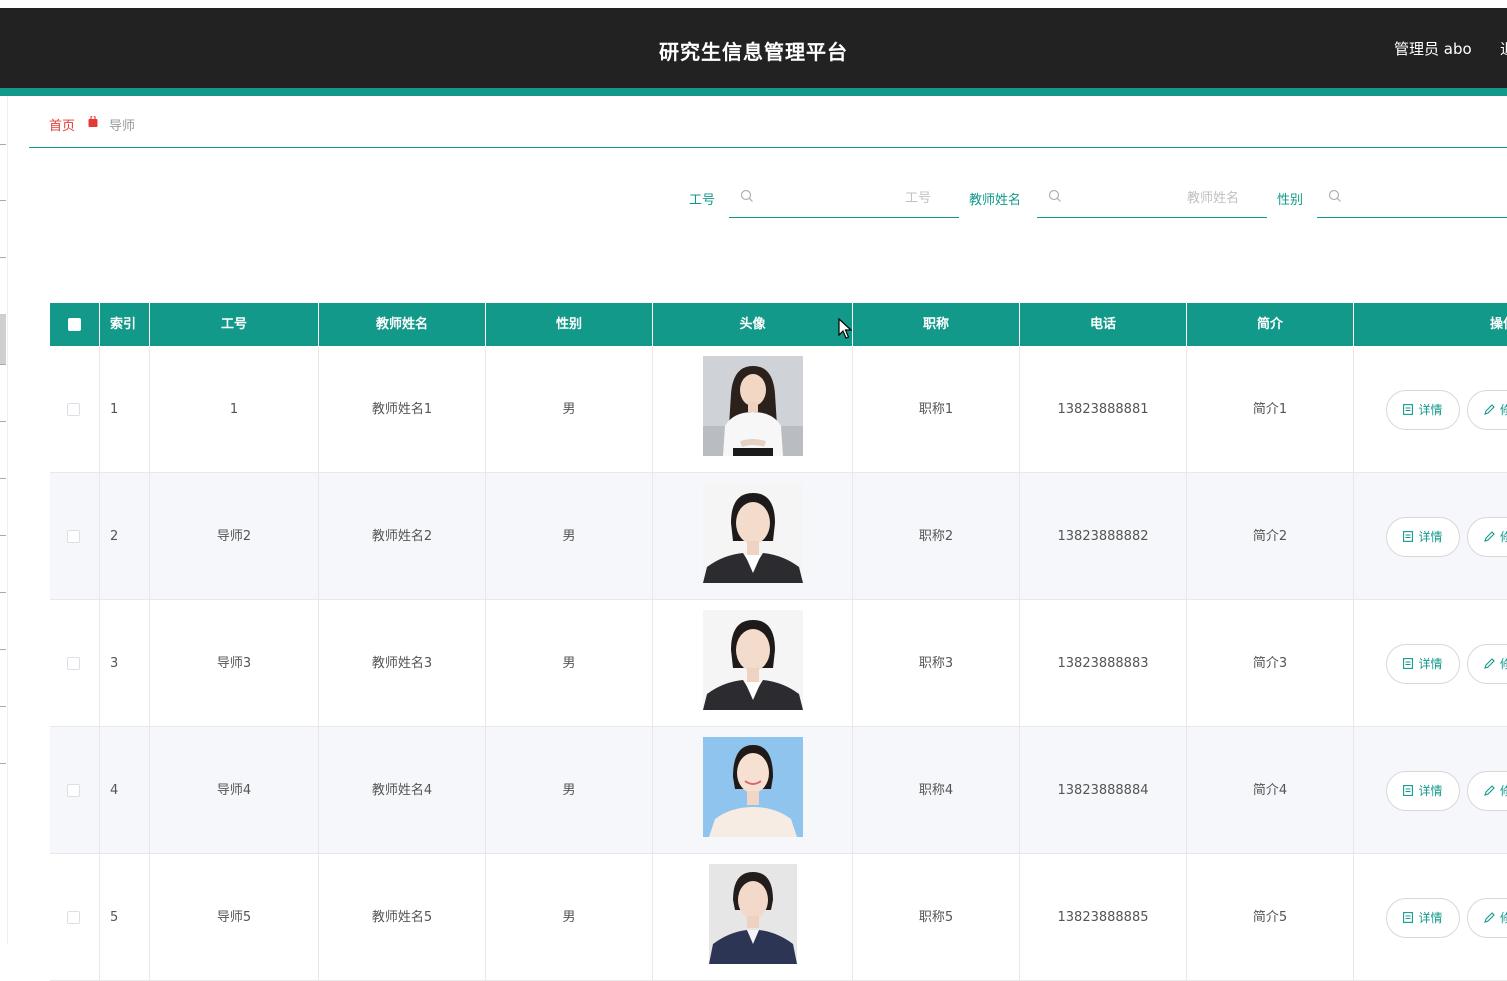  What do you see at coordinates (62, 124) in the screenshot?
I see `breadcrumb-home: 首页` at bounding box center [62, 124].